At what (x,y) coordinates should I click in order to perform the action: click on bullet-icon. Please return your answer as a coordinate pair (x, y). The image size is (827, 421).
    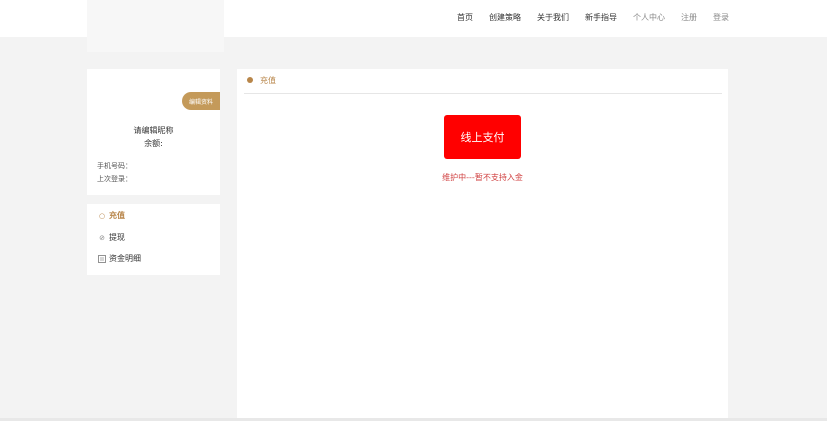
    Looking at the image, I should click on (250, 80).